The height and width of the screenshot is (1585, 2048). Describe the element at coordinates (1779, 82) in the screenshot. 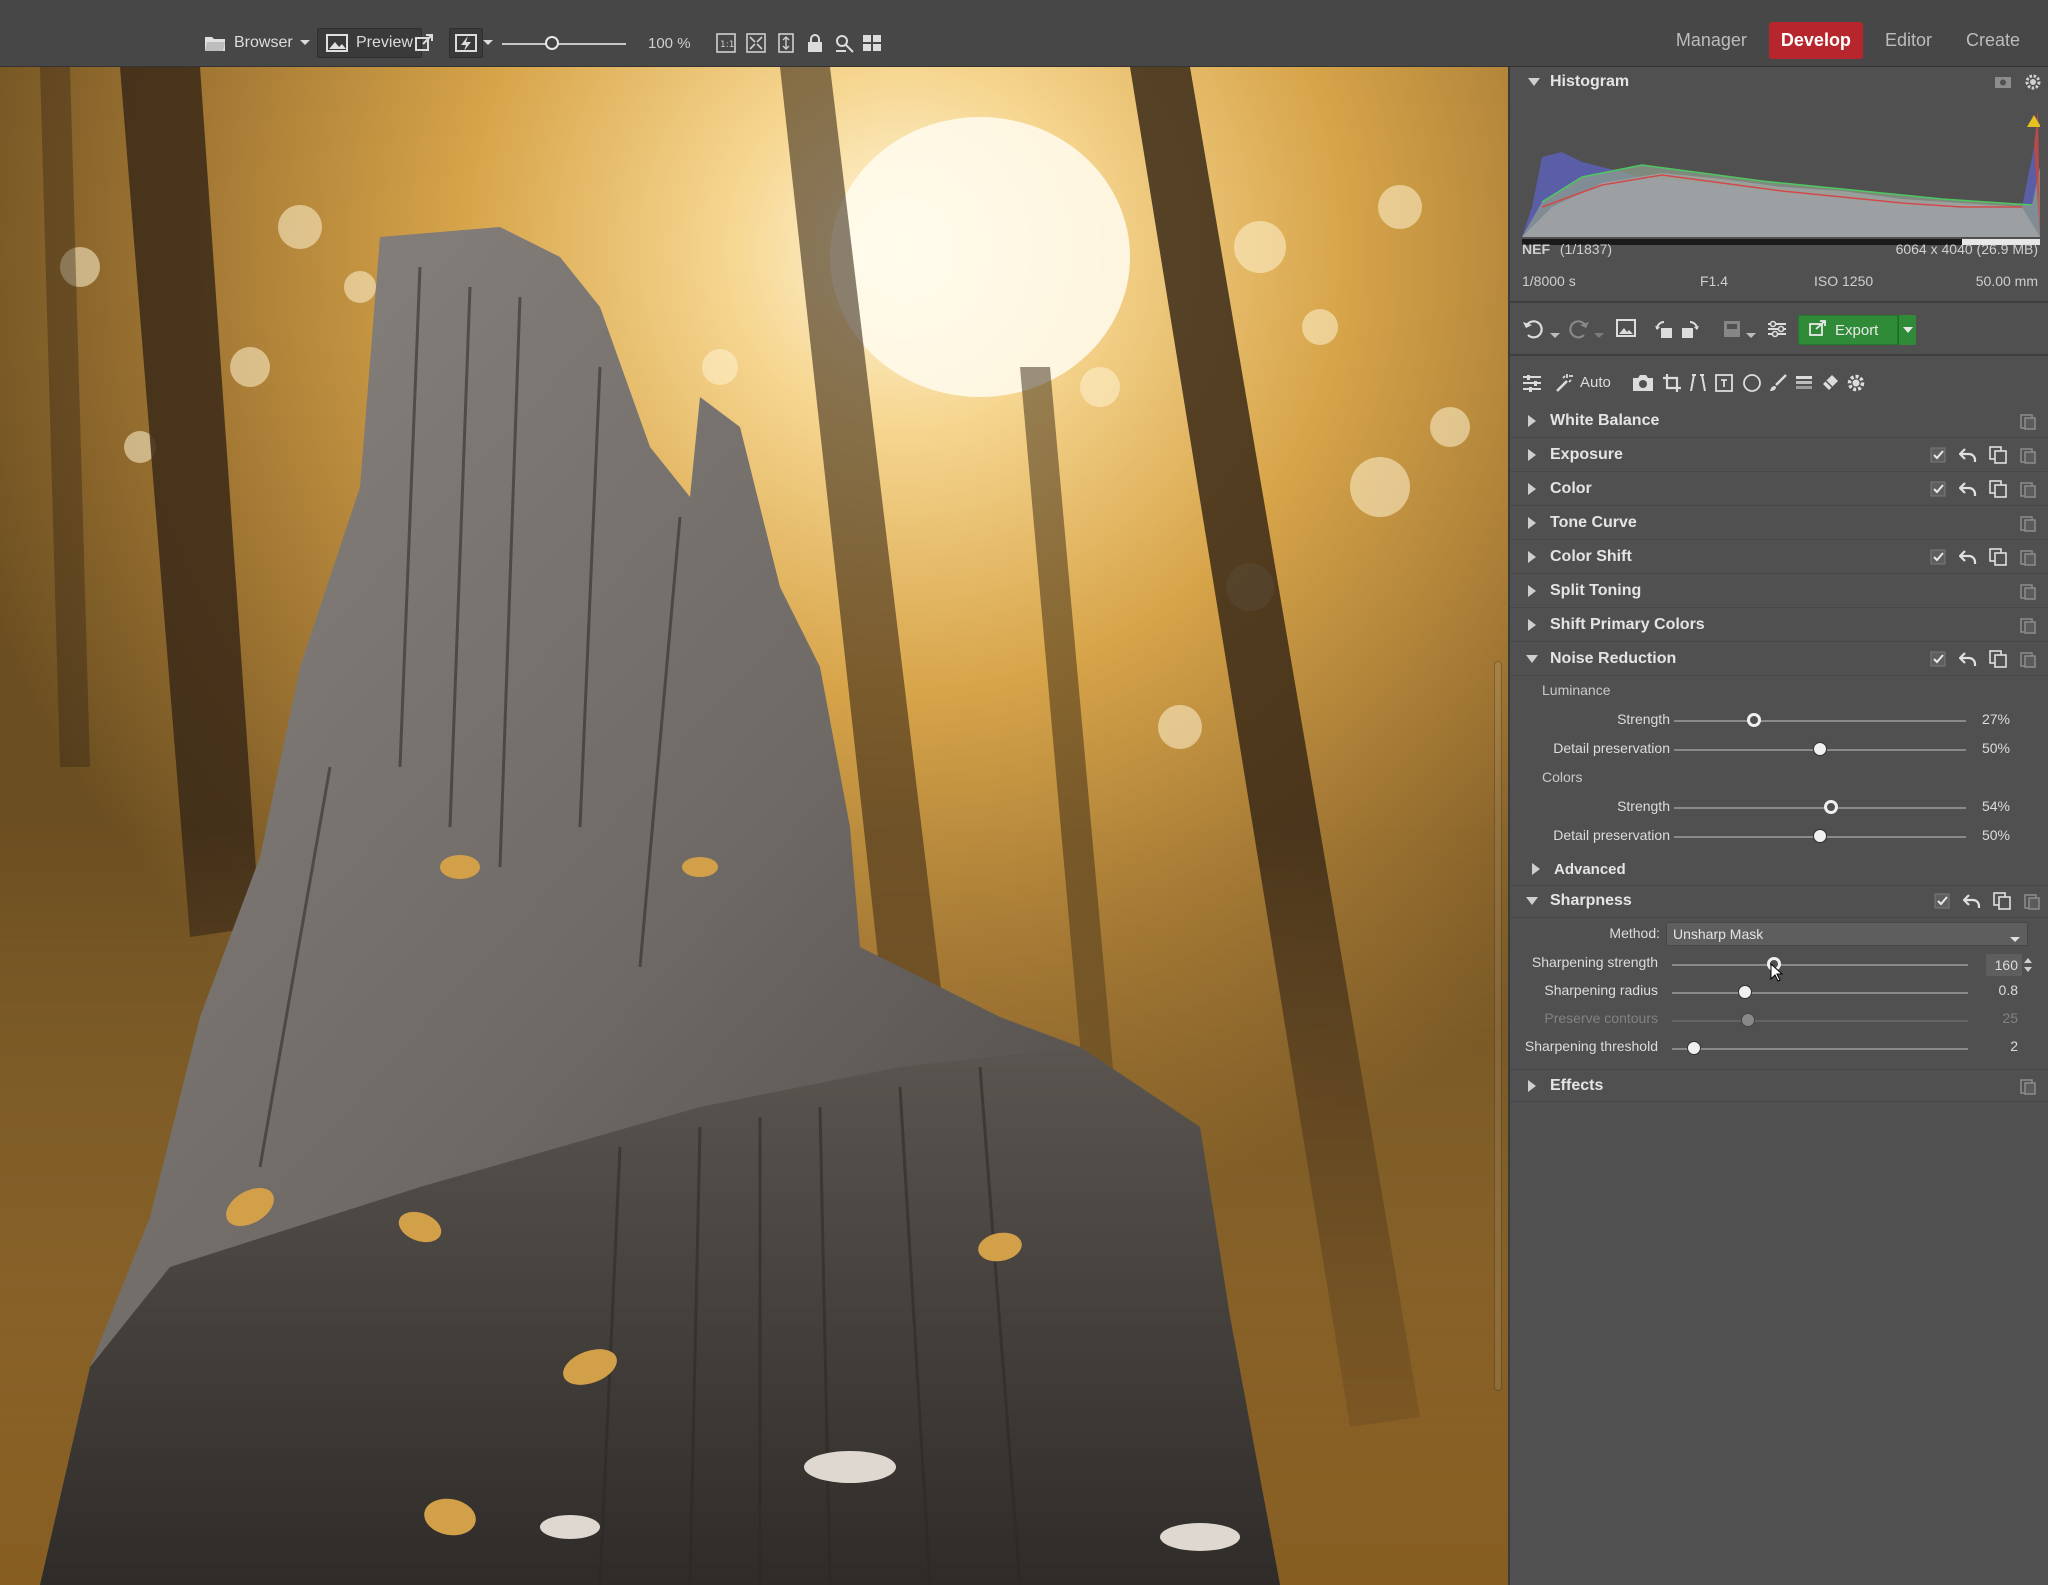

I see `histogram-header: Histogram` at that location.